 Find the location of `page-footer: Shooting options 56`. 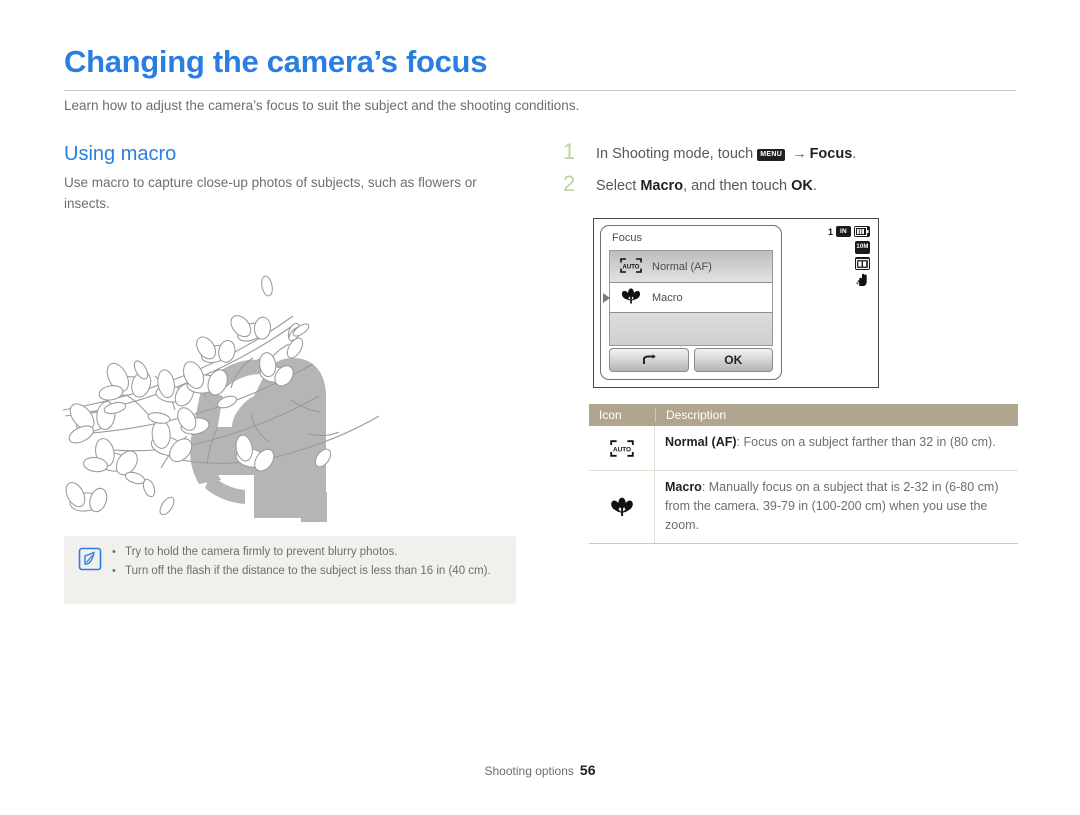

page-footer: Shooting options 56 is located at coordinates (540, 770).